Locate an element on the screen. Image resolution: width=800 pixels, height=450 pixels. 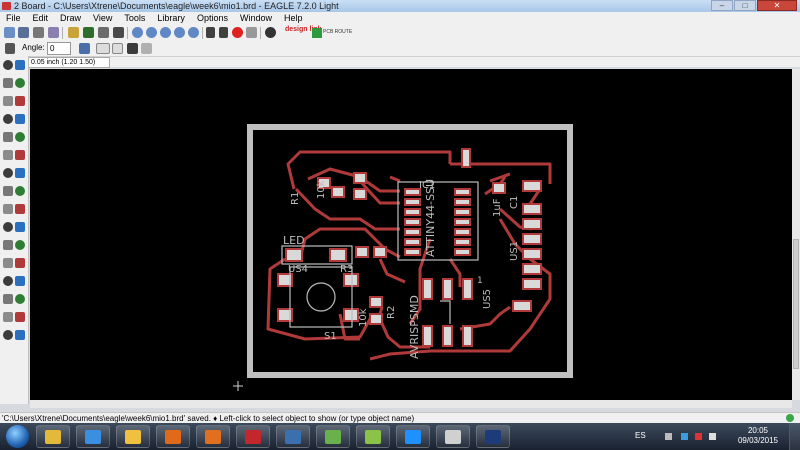
firefox-taskbar-button is located at coordinates (213, 436).